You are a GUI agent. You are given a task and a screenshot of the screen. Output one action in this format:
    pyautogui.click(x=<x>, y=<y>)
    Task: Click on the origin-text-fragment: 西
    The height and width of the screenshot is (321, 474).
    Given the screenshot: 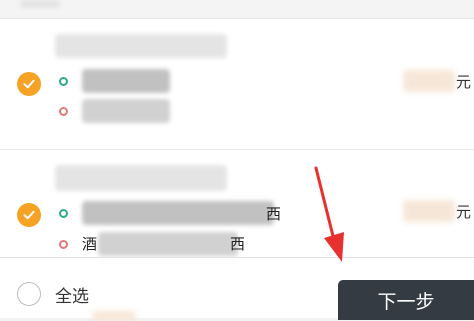 What is the action you would take?
    pyautogui.click(x=274, y=214)
    